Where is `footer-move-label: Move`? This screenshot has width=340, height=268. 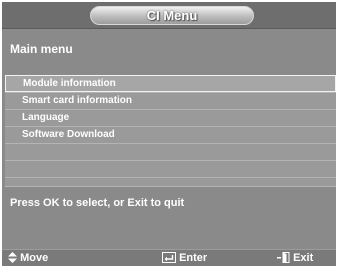
footer-move-label: Move is located at coordinates (34, 258).